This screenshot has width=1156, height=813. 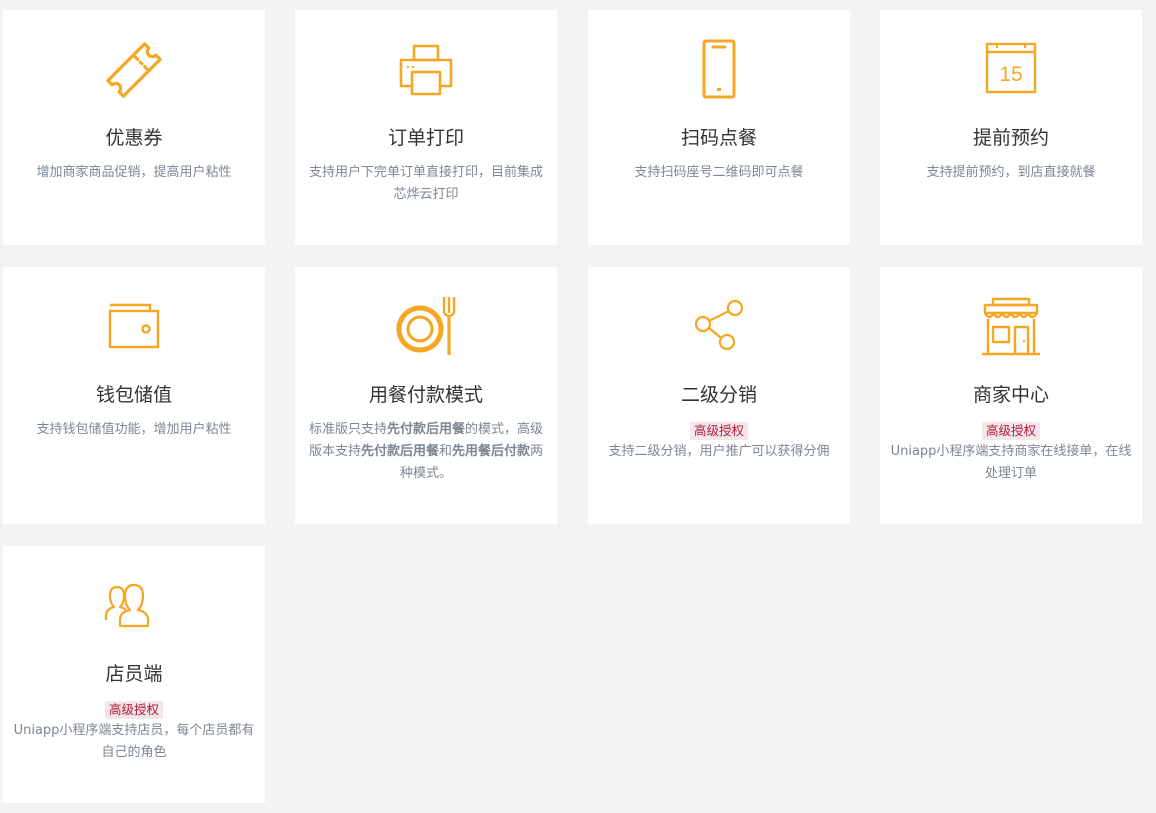 I want to click on wallet-icon, so click(x=134, y=327).